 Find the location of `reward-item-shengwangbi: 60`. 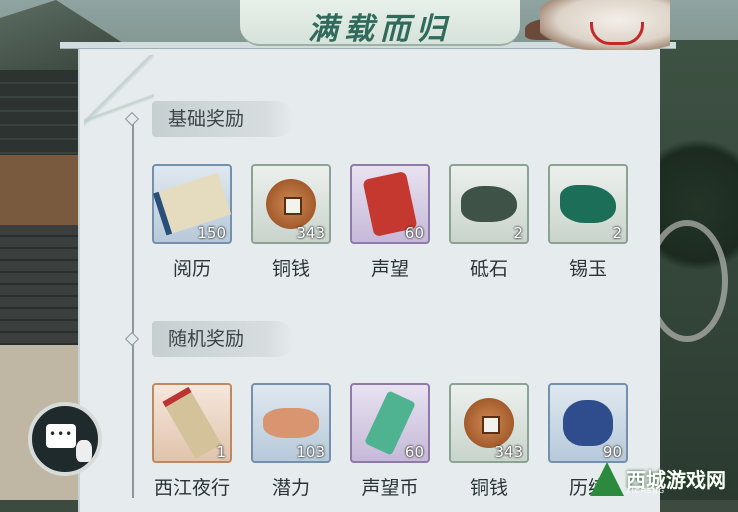

reward-item-shengwangbi: 60 is located at coordinates (390, 423).